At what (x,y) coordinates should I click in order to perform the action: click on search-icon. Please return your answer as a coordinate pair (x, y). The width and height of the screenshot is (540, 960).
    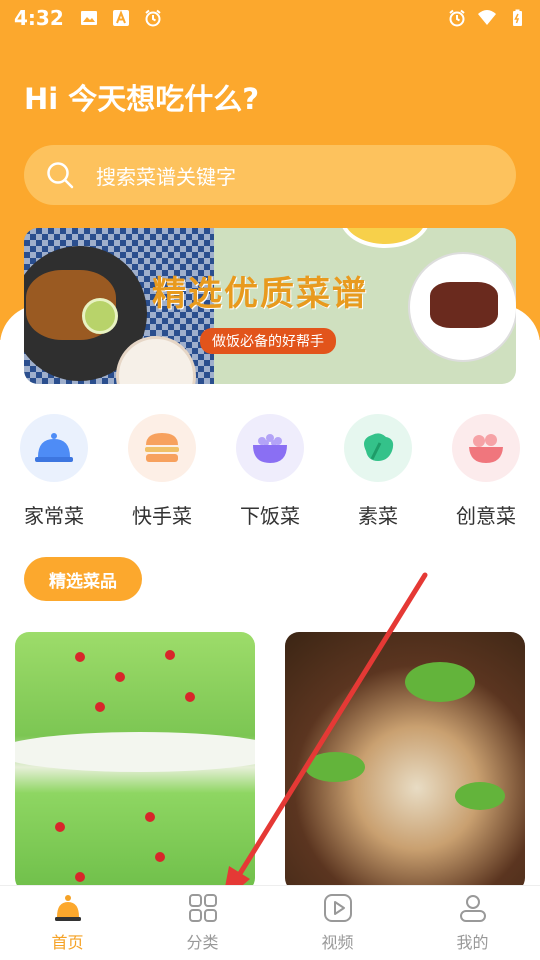
    Looking at the image, I should click on (60, 175).